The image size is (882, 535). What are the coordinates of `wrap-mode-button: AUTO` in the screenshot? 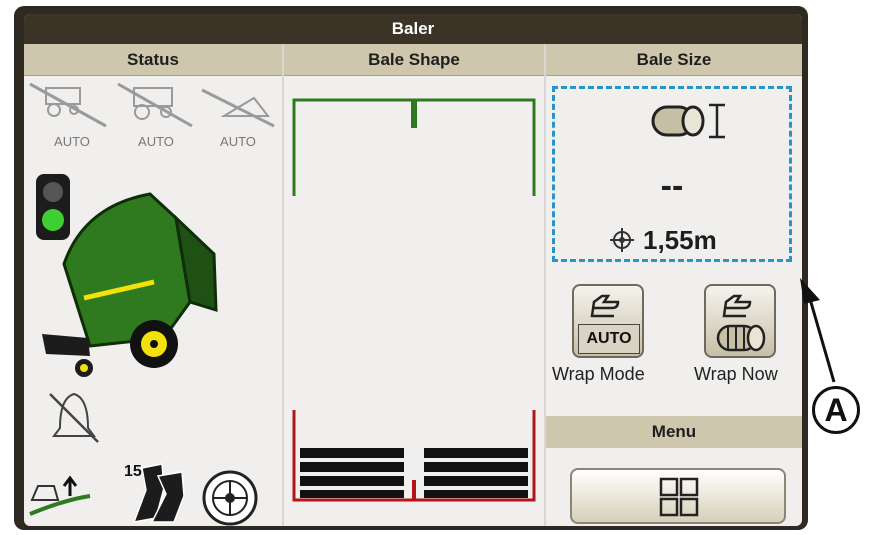 It's located at (608, 321).